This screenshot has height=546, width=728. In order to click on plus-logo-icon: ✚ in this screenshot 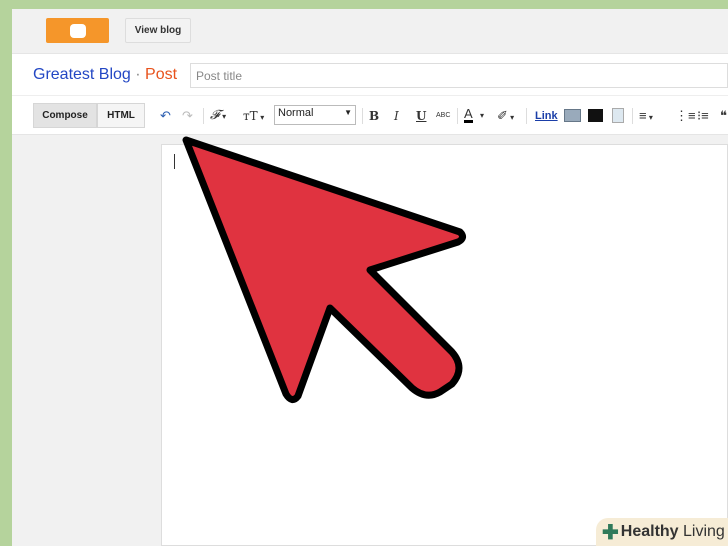, I will do `click(610, 532)`.